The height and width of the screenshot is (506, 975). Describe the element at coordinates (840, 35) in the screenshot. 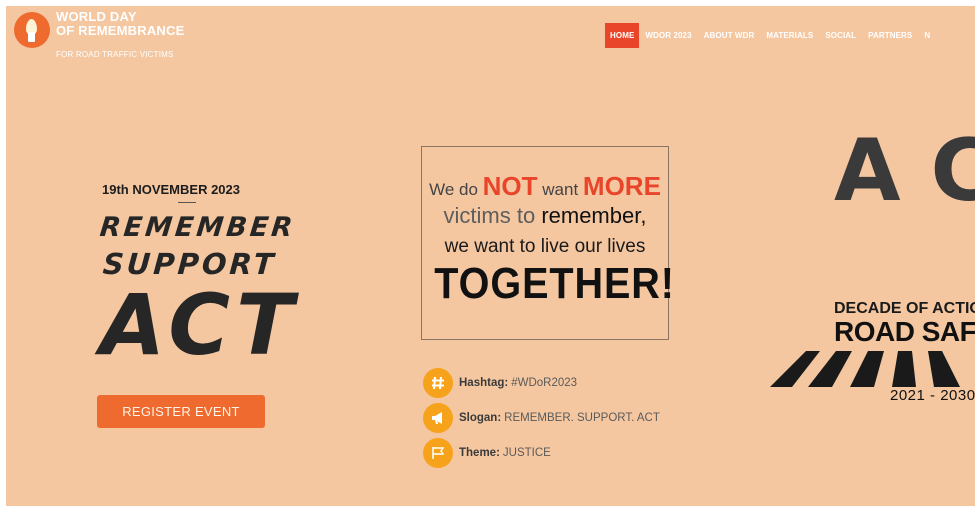

I see `nav-item-social: SOCIAL` at that location.